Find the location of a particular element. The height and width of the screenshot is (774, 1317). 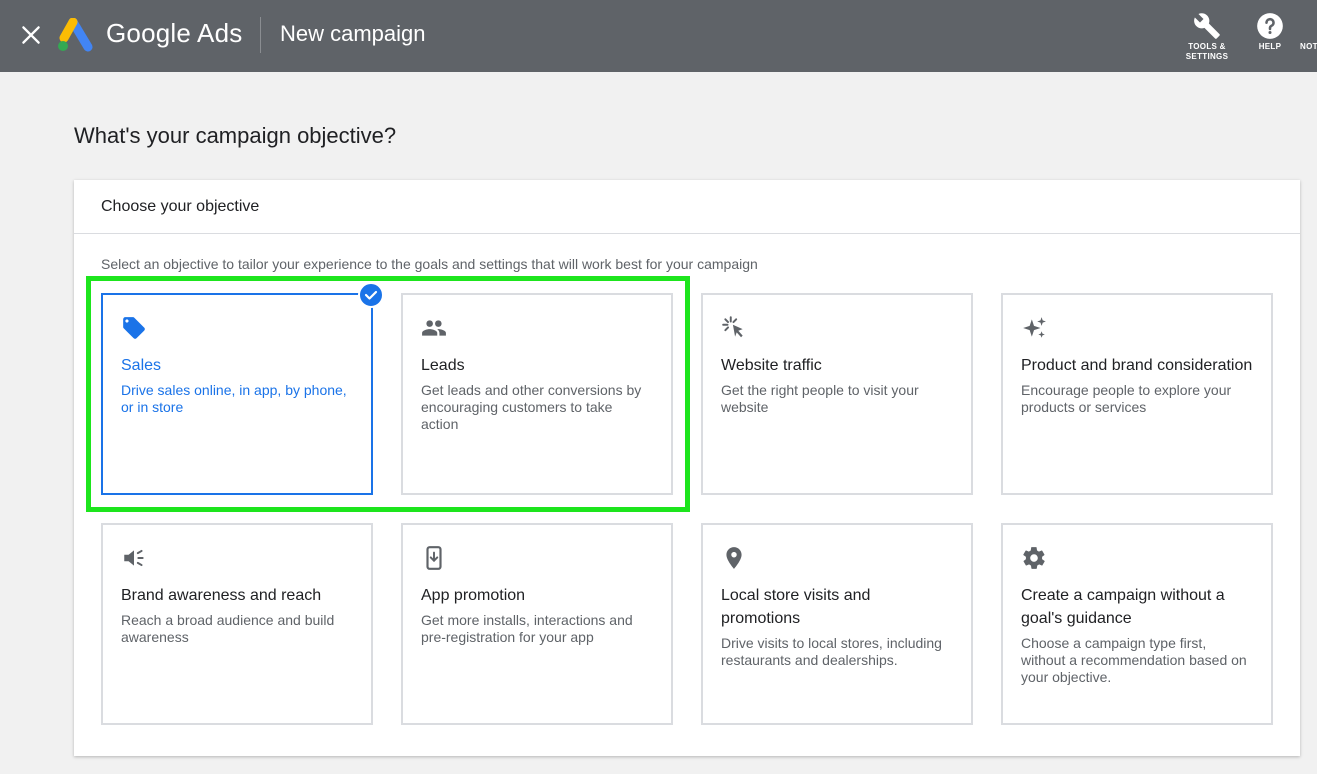

help-label: HELP is located at coordinates (1270, 46).